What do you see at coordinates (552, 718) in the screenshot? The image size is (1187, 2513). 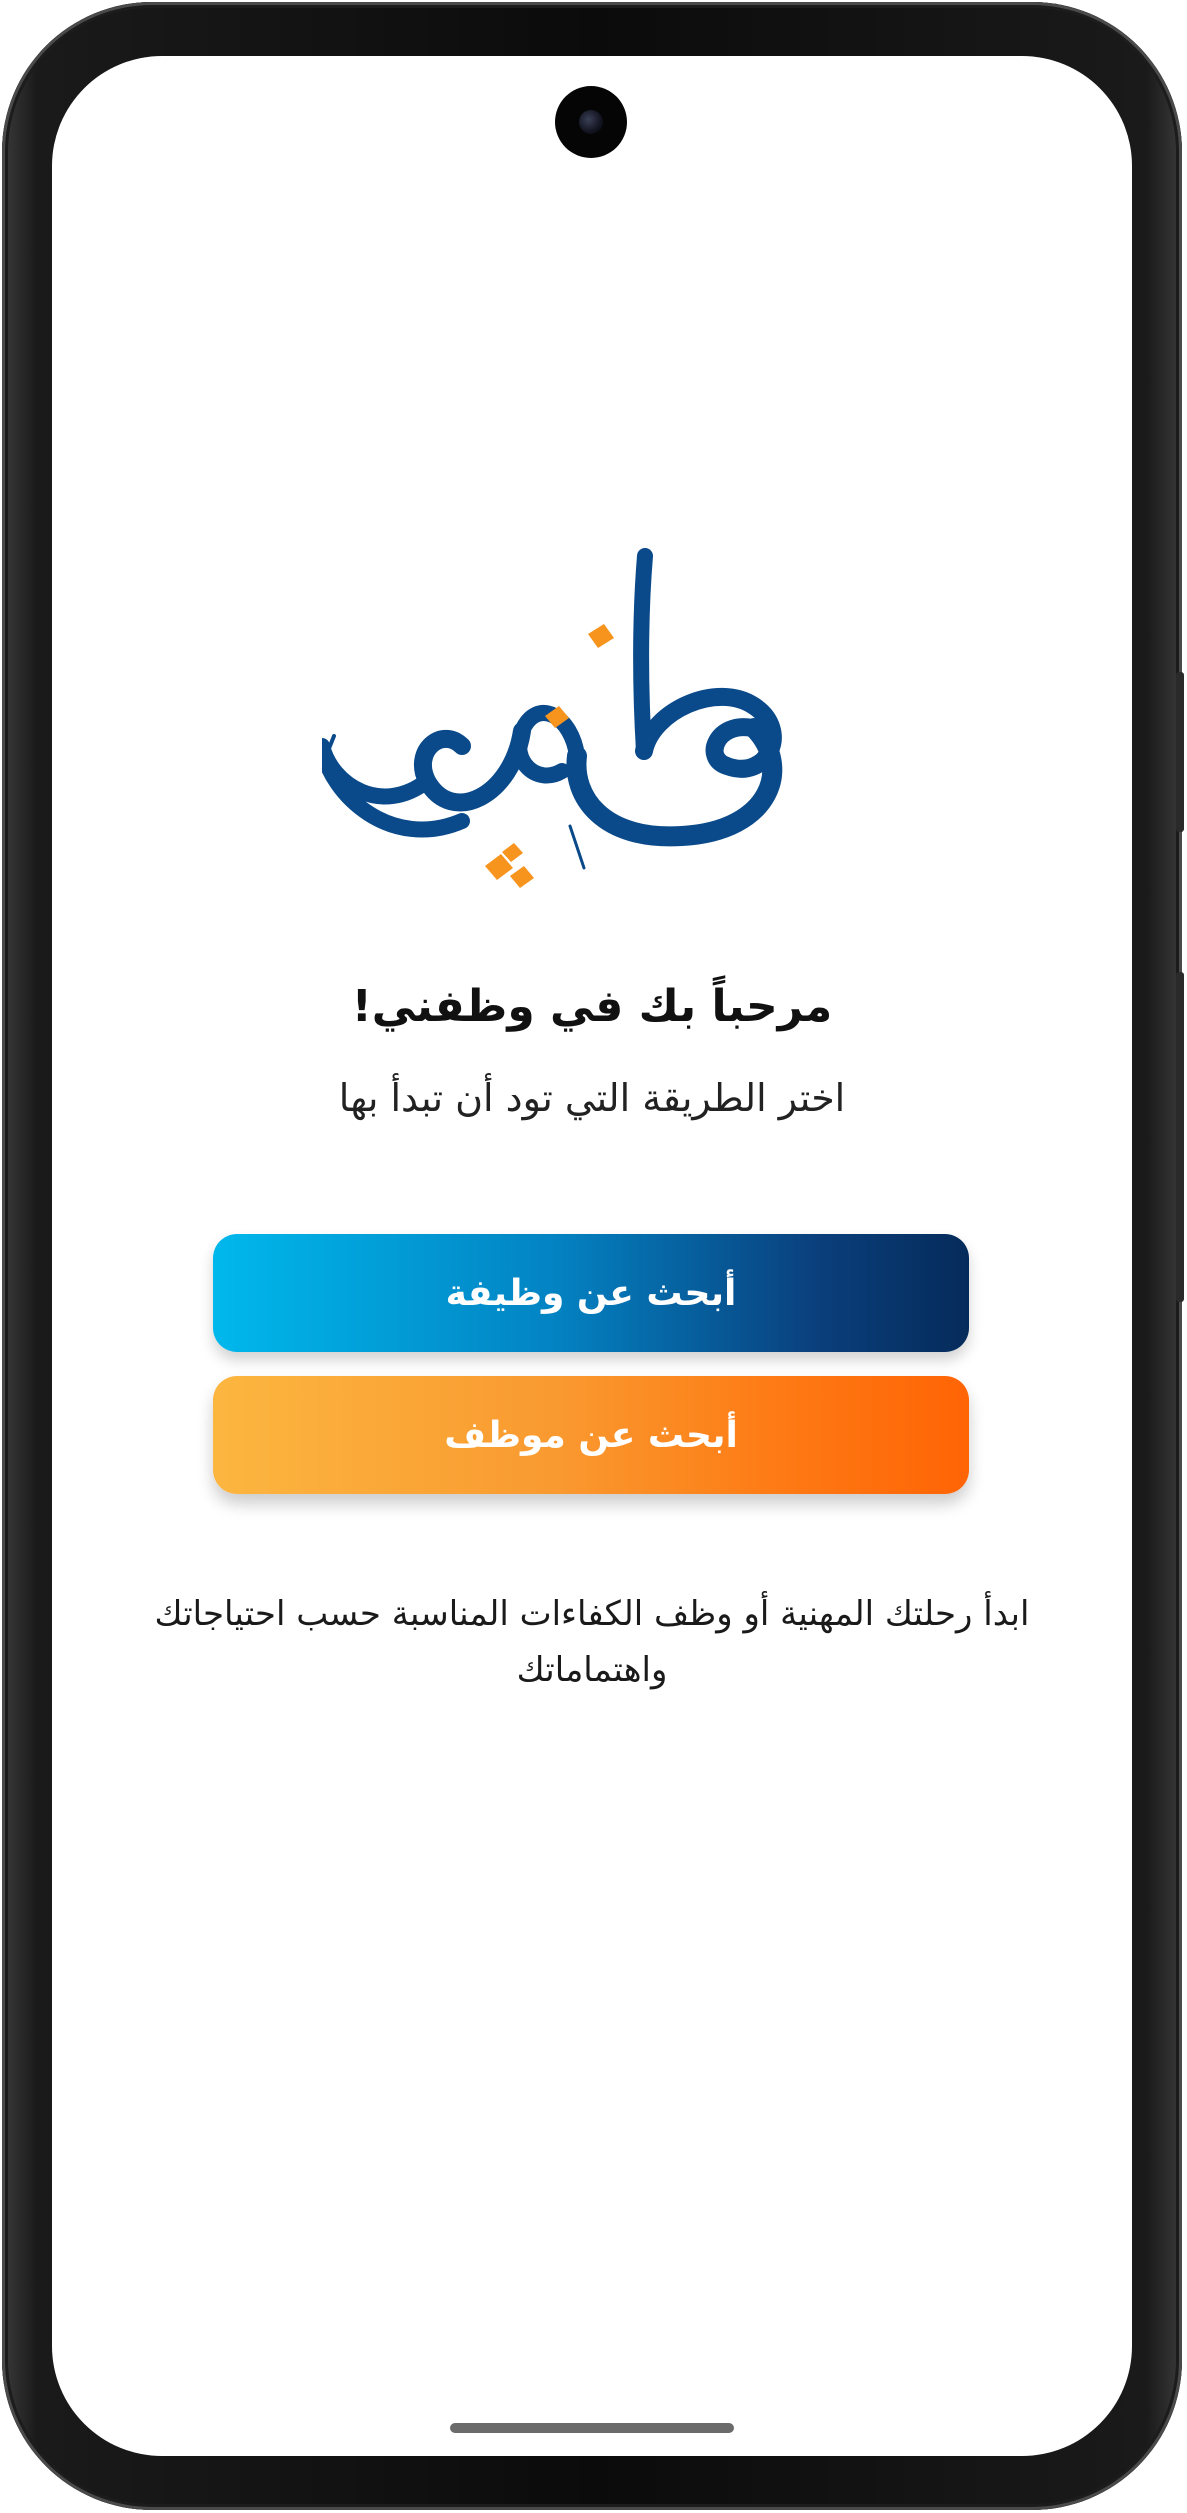 I see `app-logo` at bounding box center [552, 718].